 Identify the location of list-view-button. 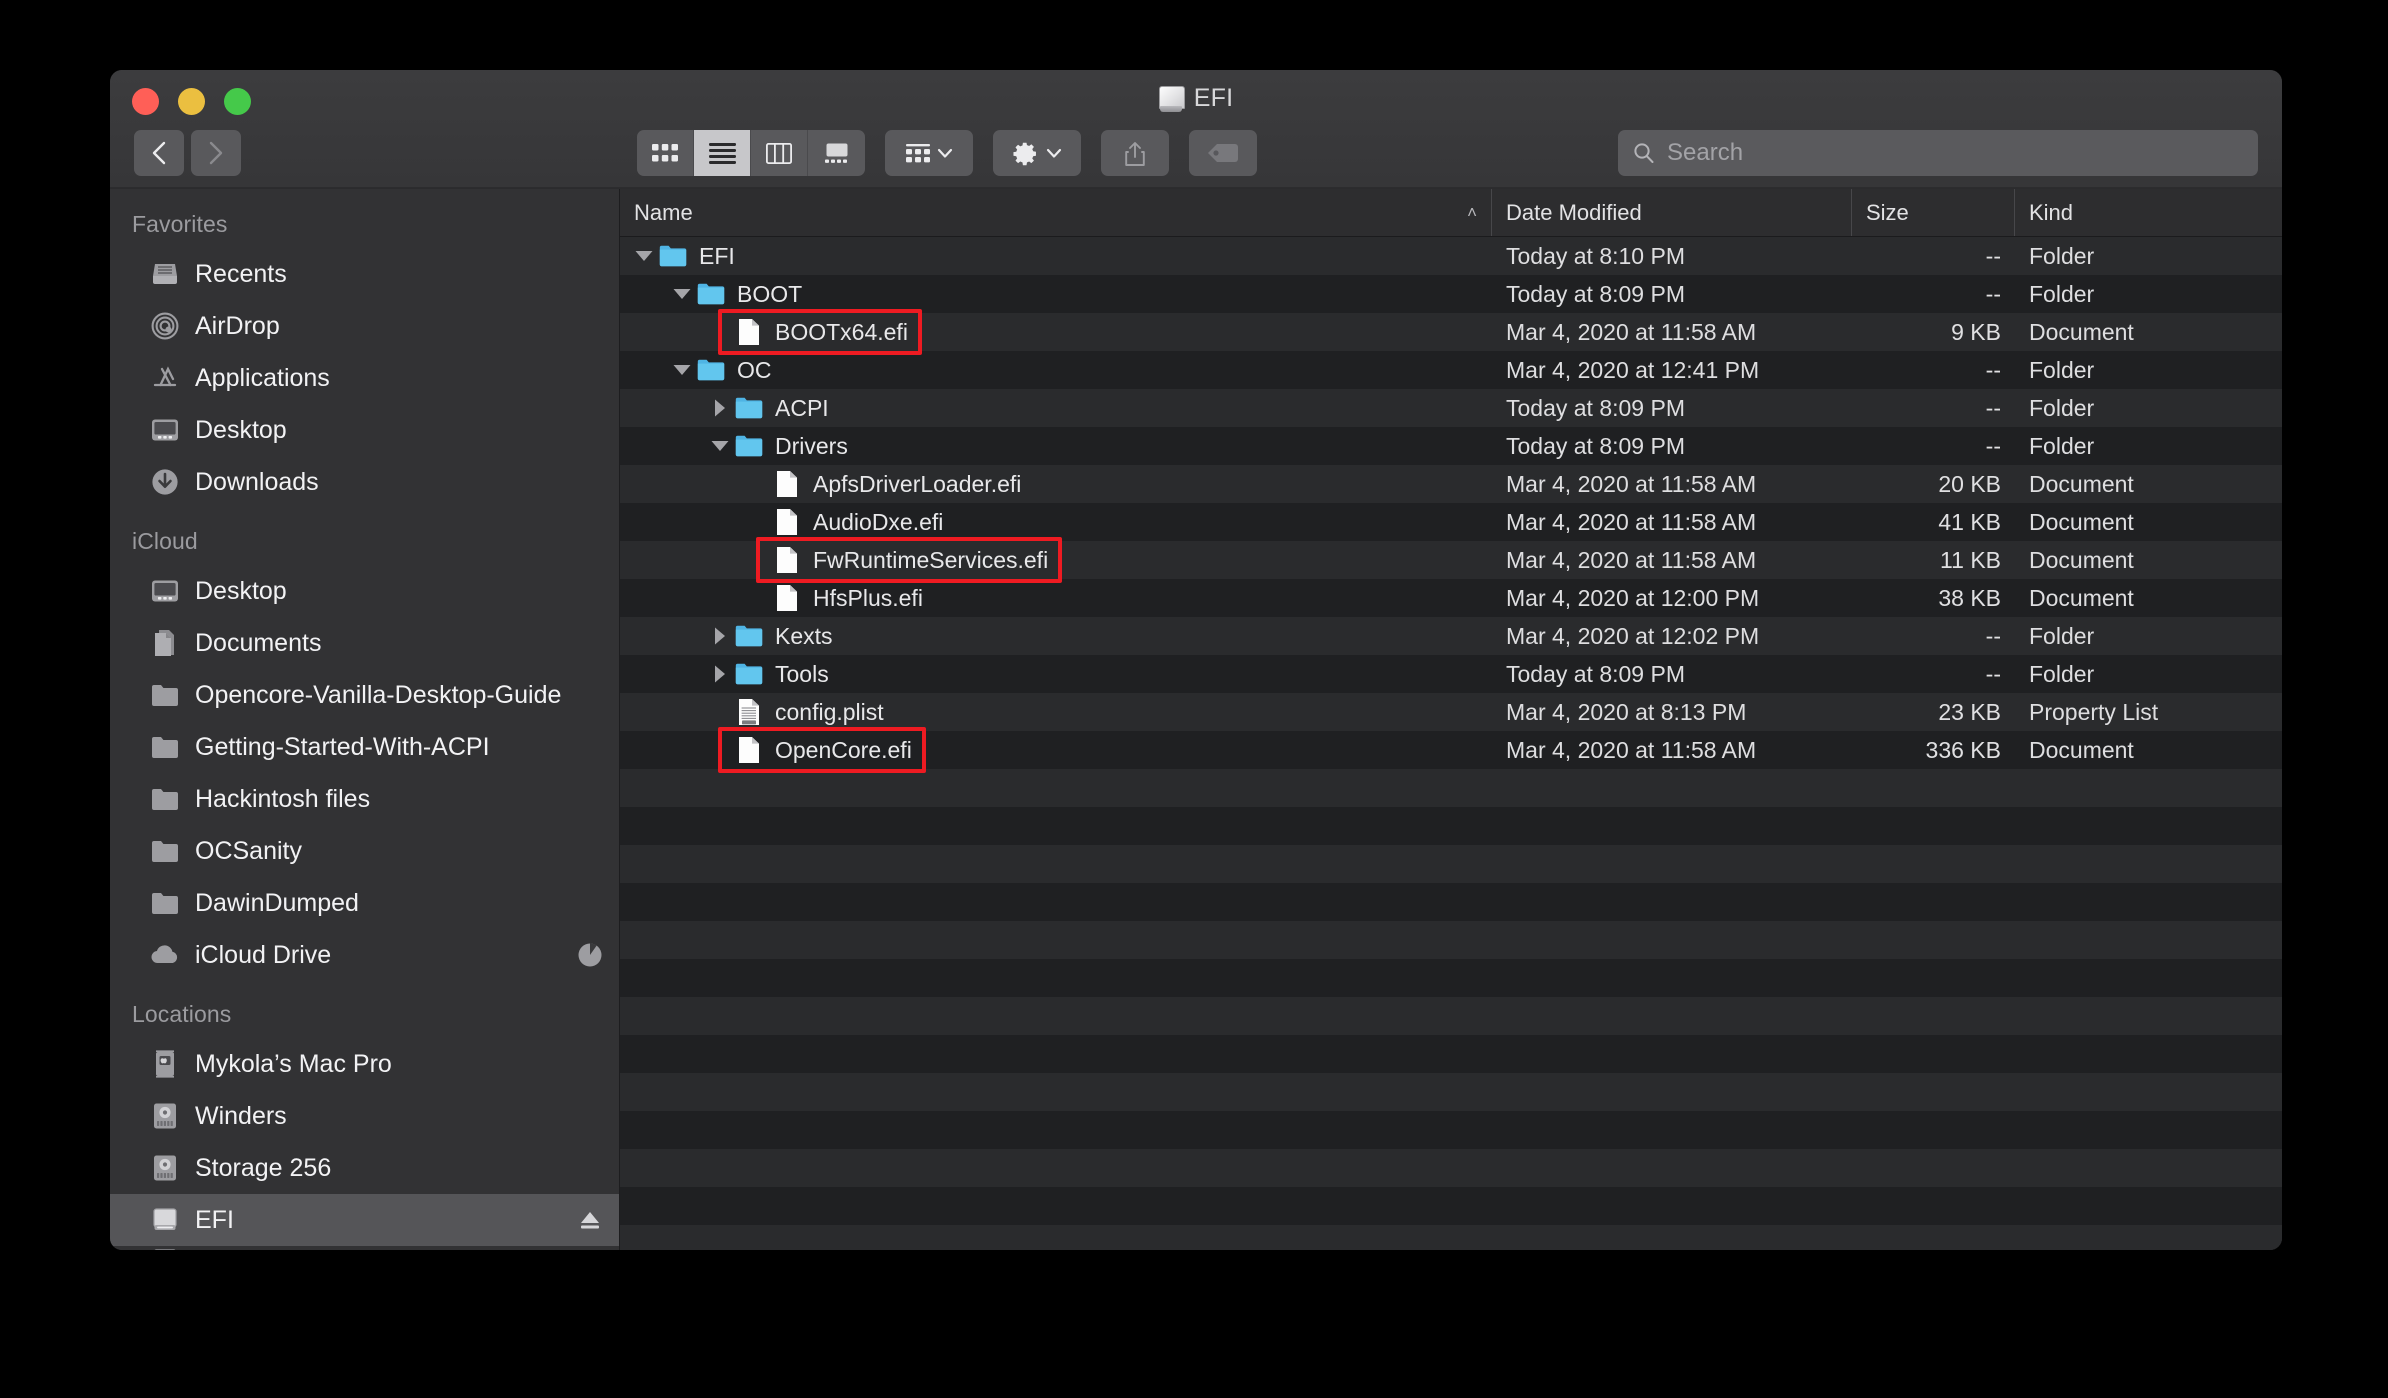
(722, 153).